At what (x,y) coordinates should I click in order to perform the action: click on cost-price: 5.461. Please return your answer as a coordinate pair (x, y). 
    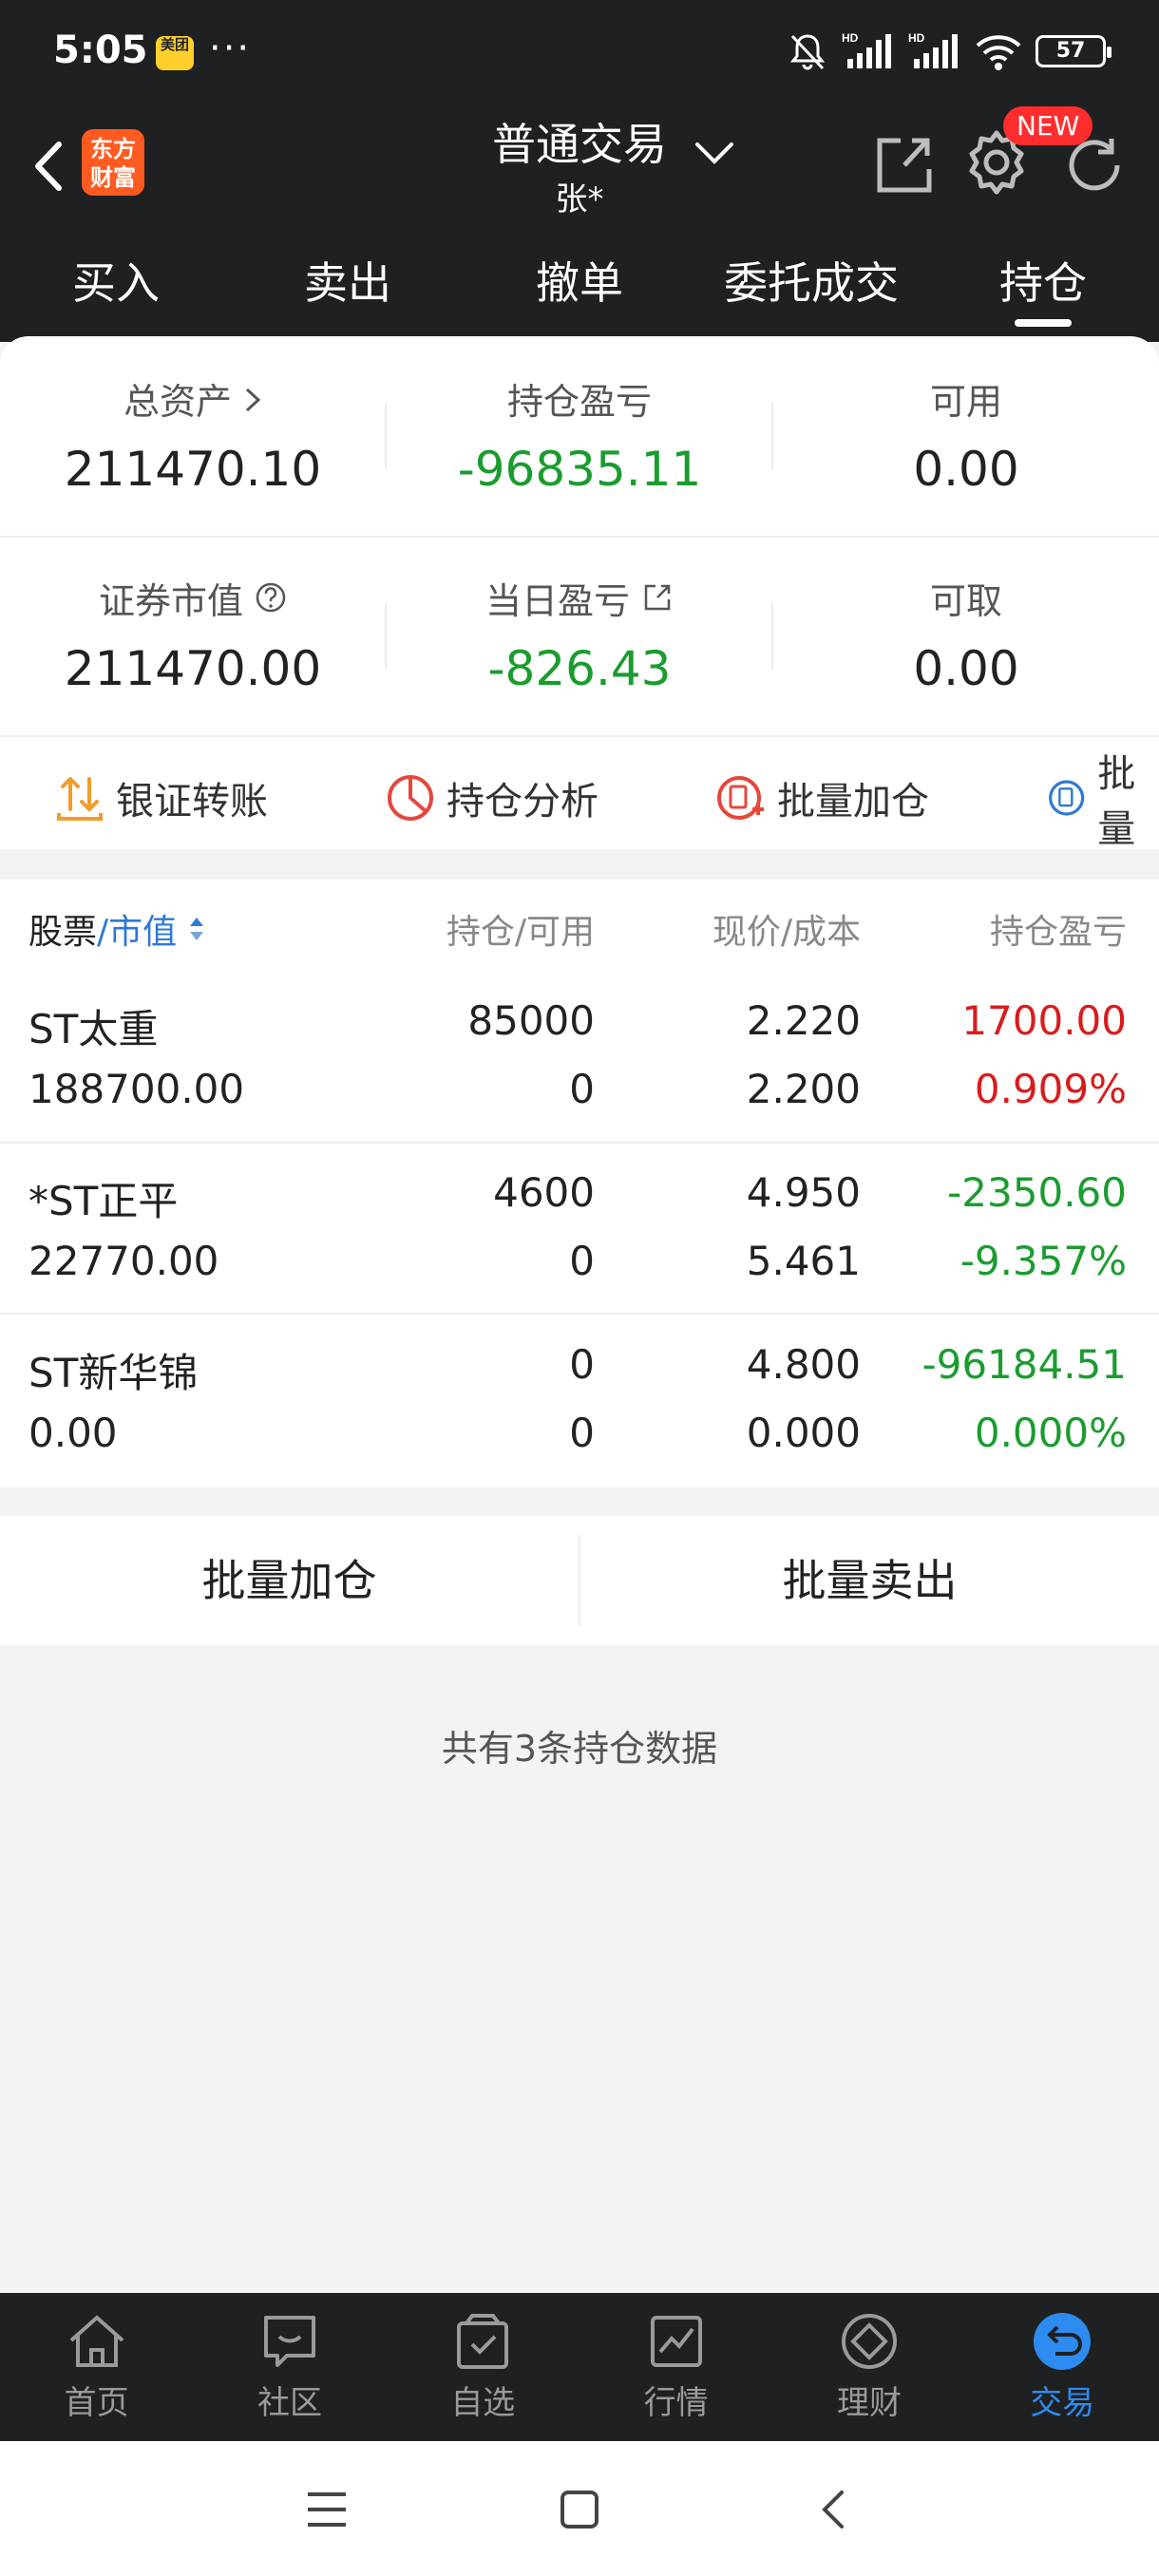
    Looking at the image, I should click on (803, 1261).